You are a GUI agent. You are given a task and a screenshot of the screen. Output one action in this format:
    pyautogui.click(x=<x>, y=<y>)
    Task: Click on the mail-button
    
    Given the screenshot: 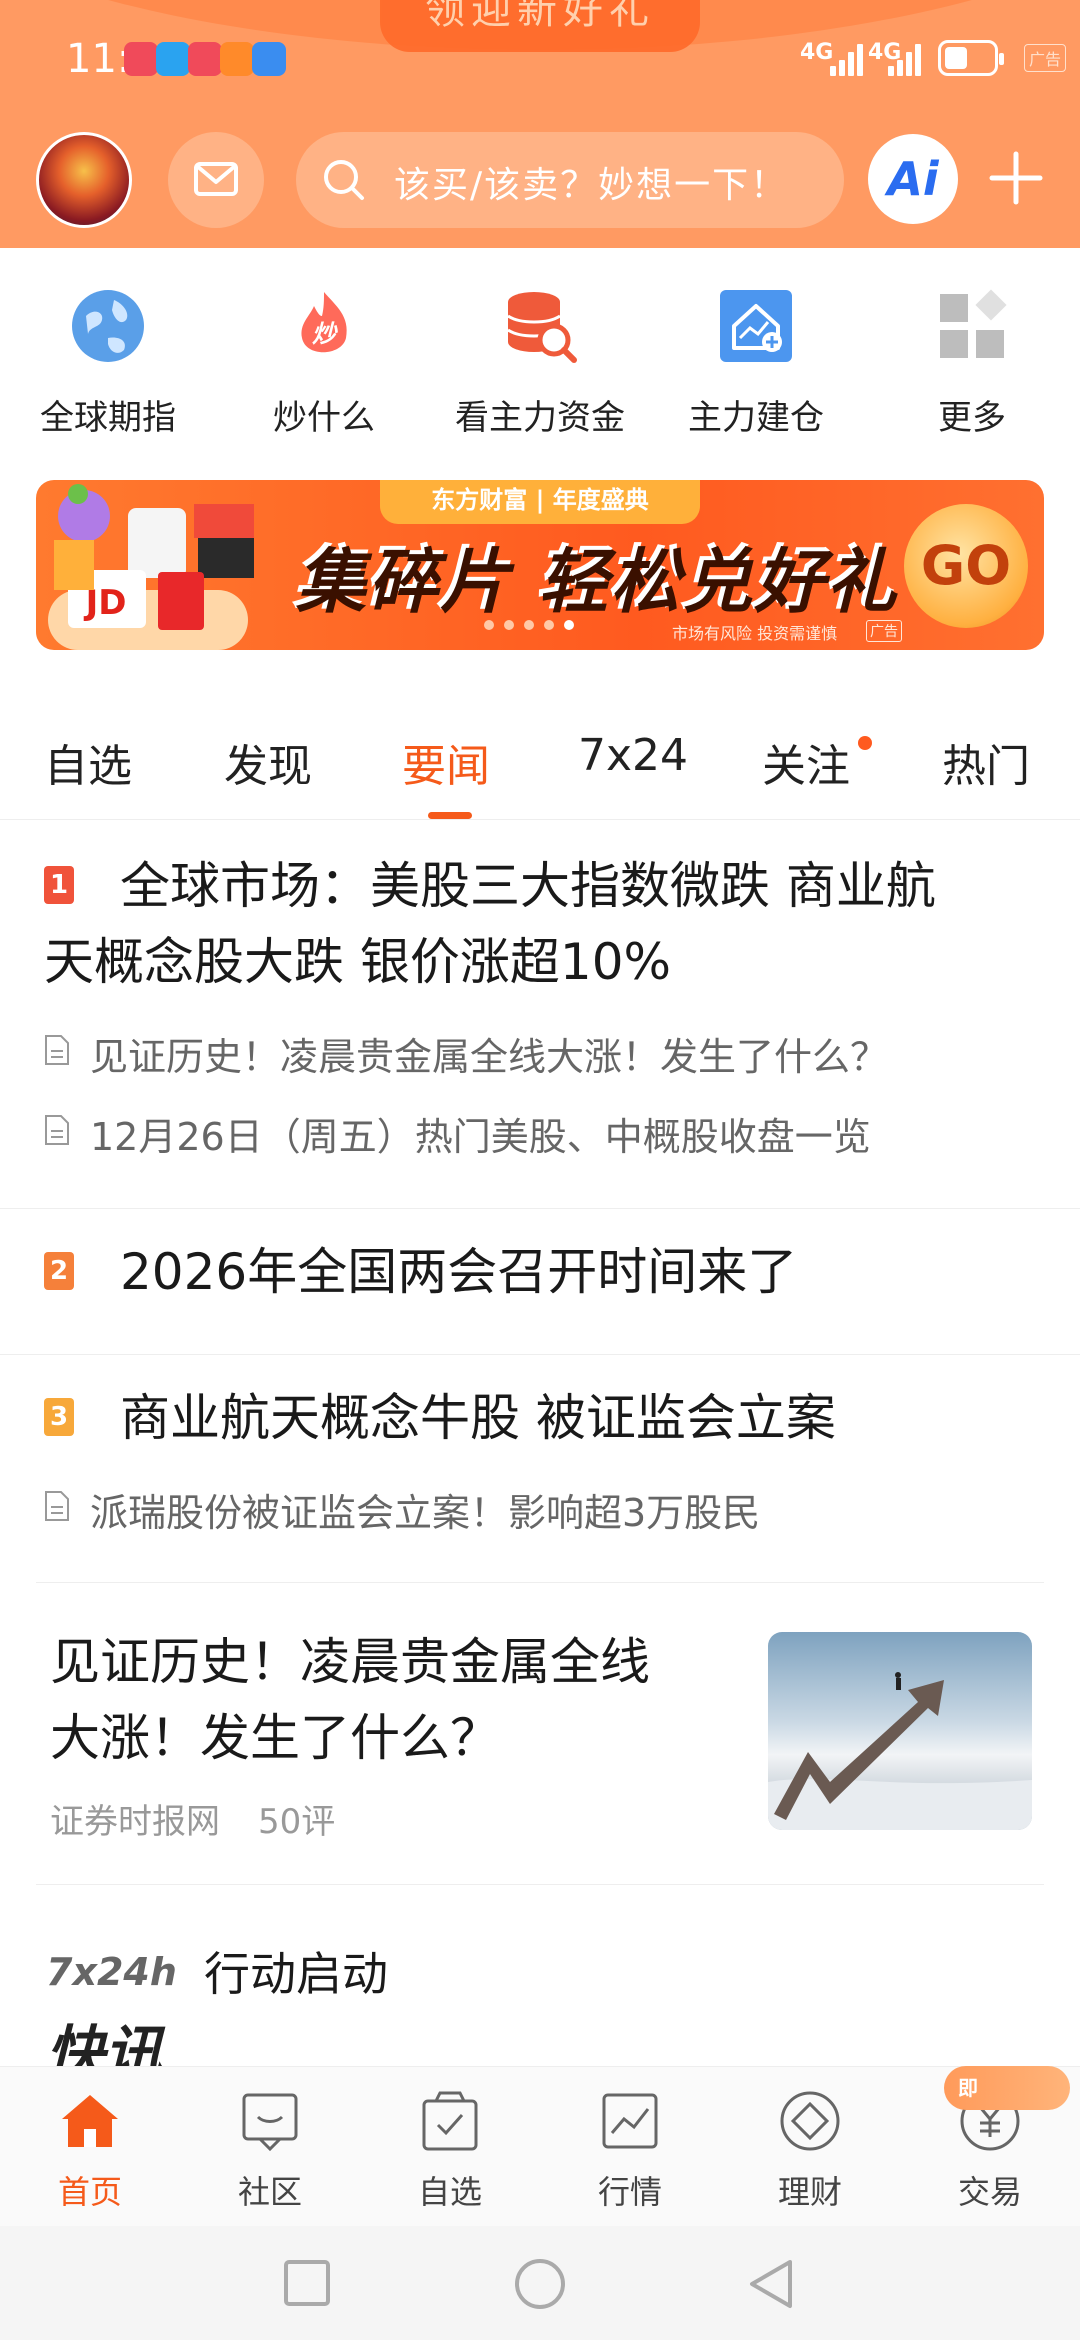 What is the action you would take?
    pyautogui.click(x=216, y=180)
    